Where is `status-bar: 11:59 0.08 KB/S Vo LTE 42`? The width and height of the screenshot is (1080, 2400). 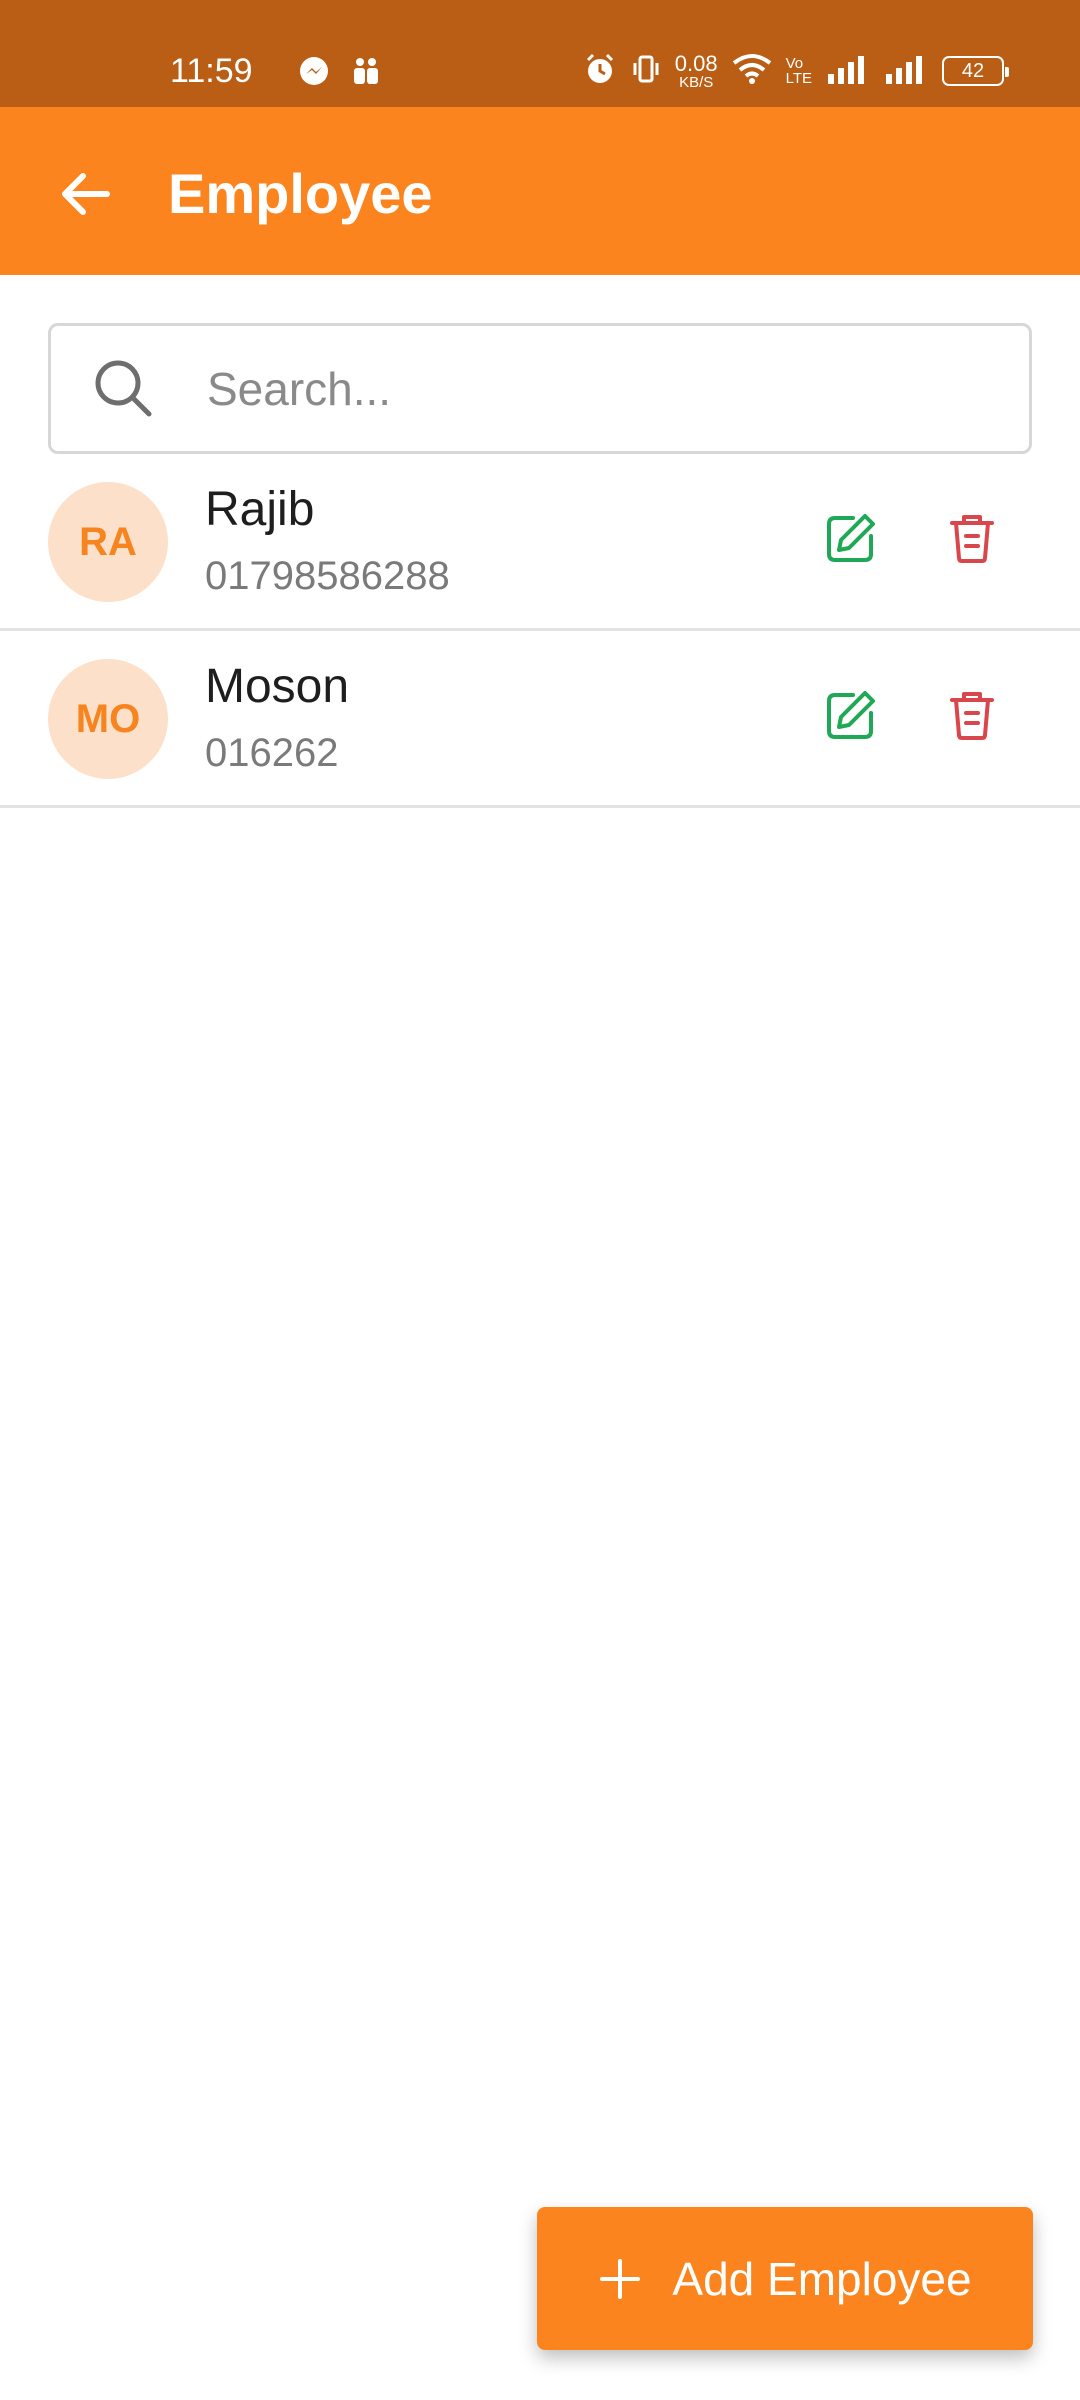 status-bar: 11:59 0.08 KB/S Vo LTE 42 is located at coordinates (540, 53).